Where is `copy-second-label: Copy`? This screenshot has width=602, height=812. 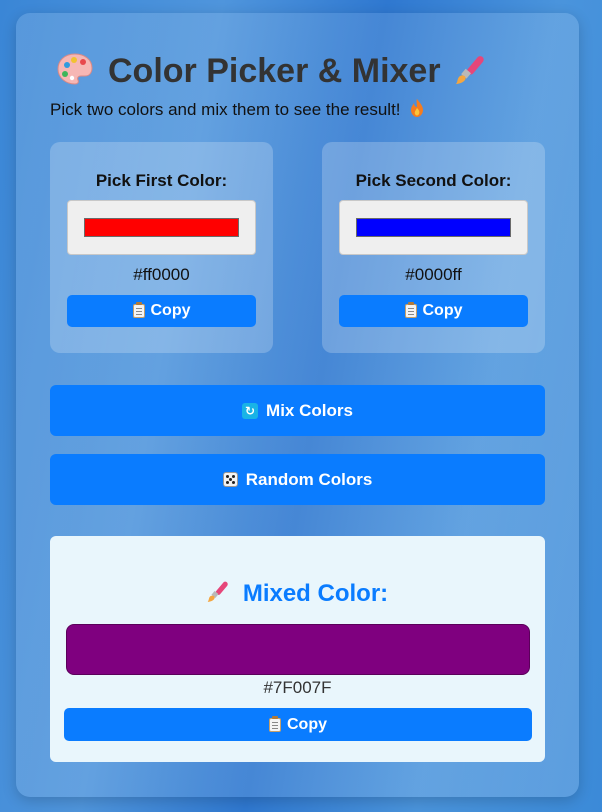 copy-second-label: Copy is located at coordinates (442, 310).